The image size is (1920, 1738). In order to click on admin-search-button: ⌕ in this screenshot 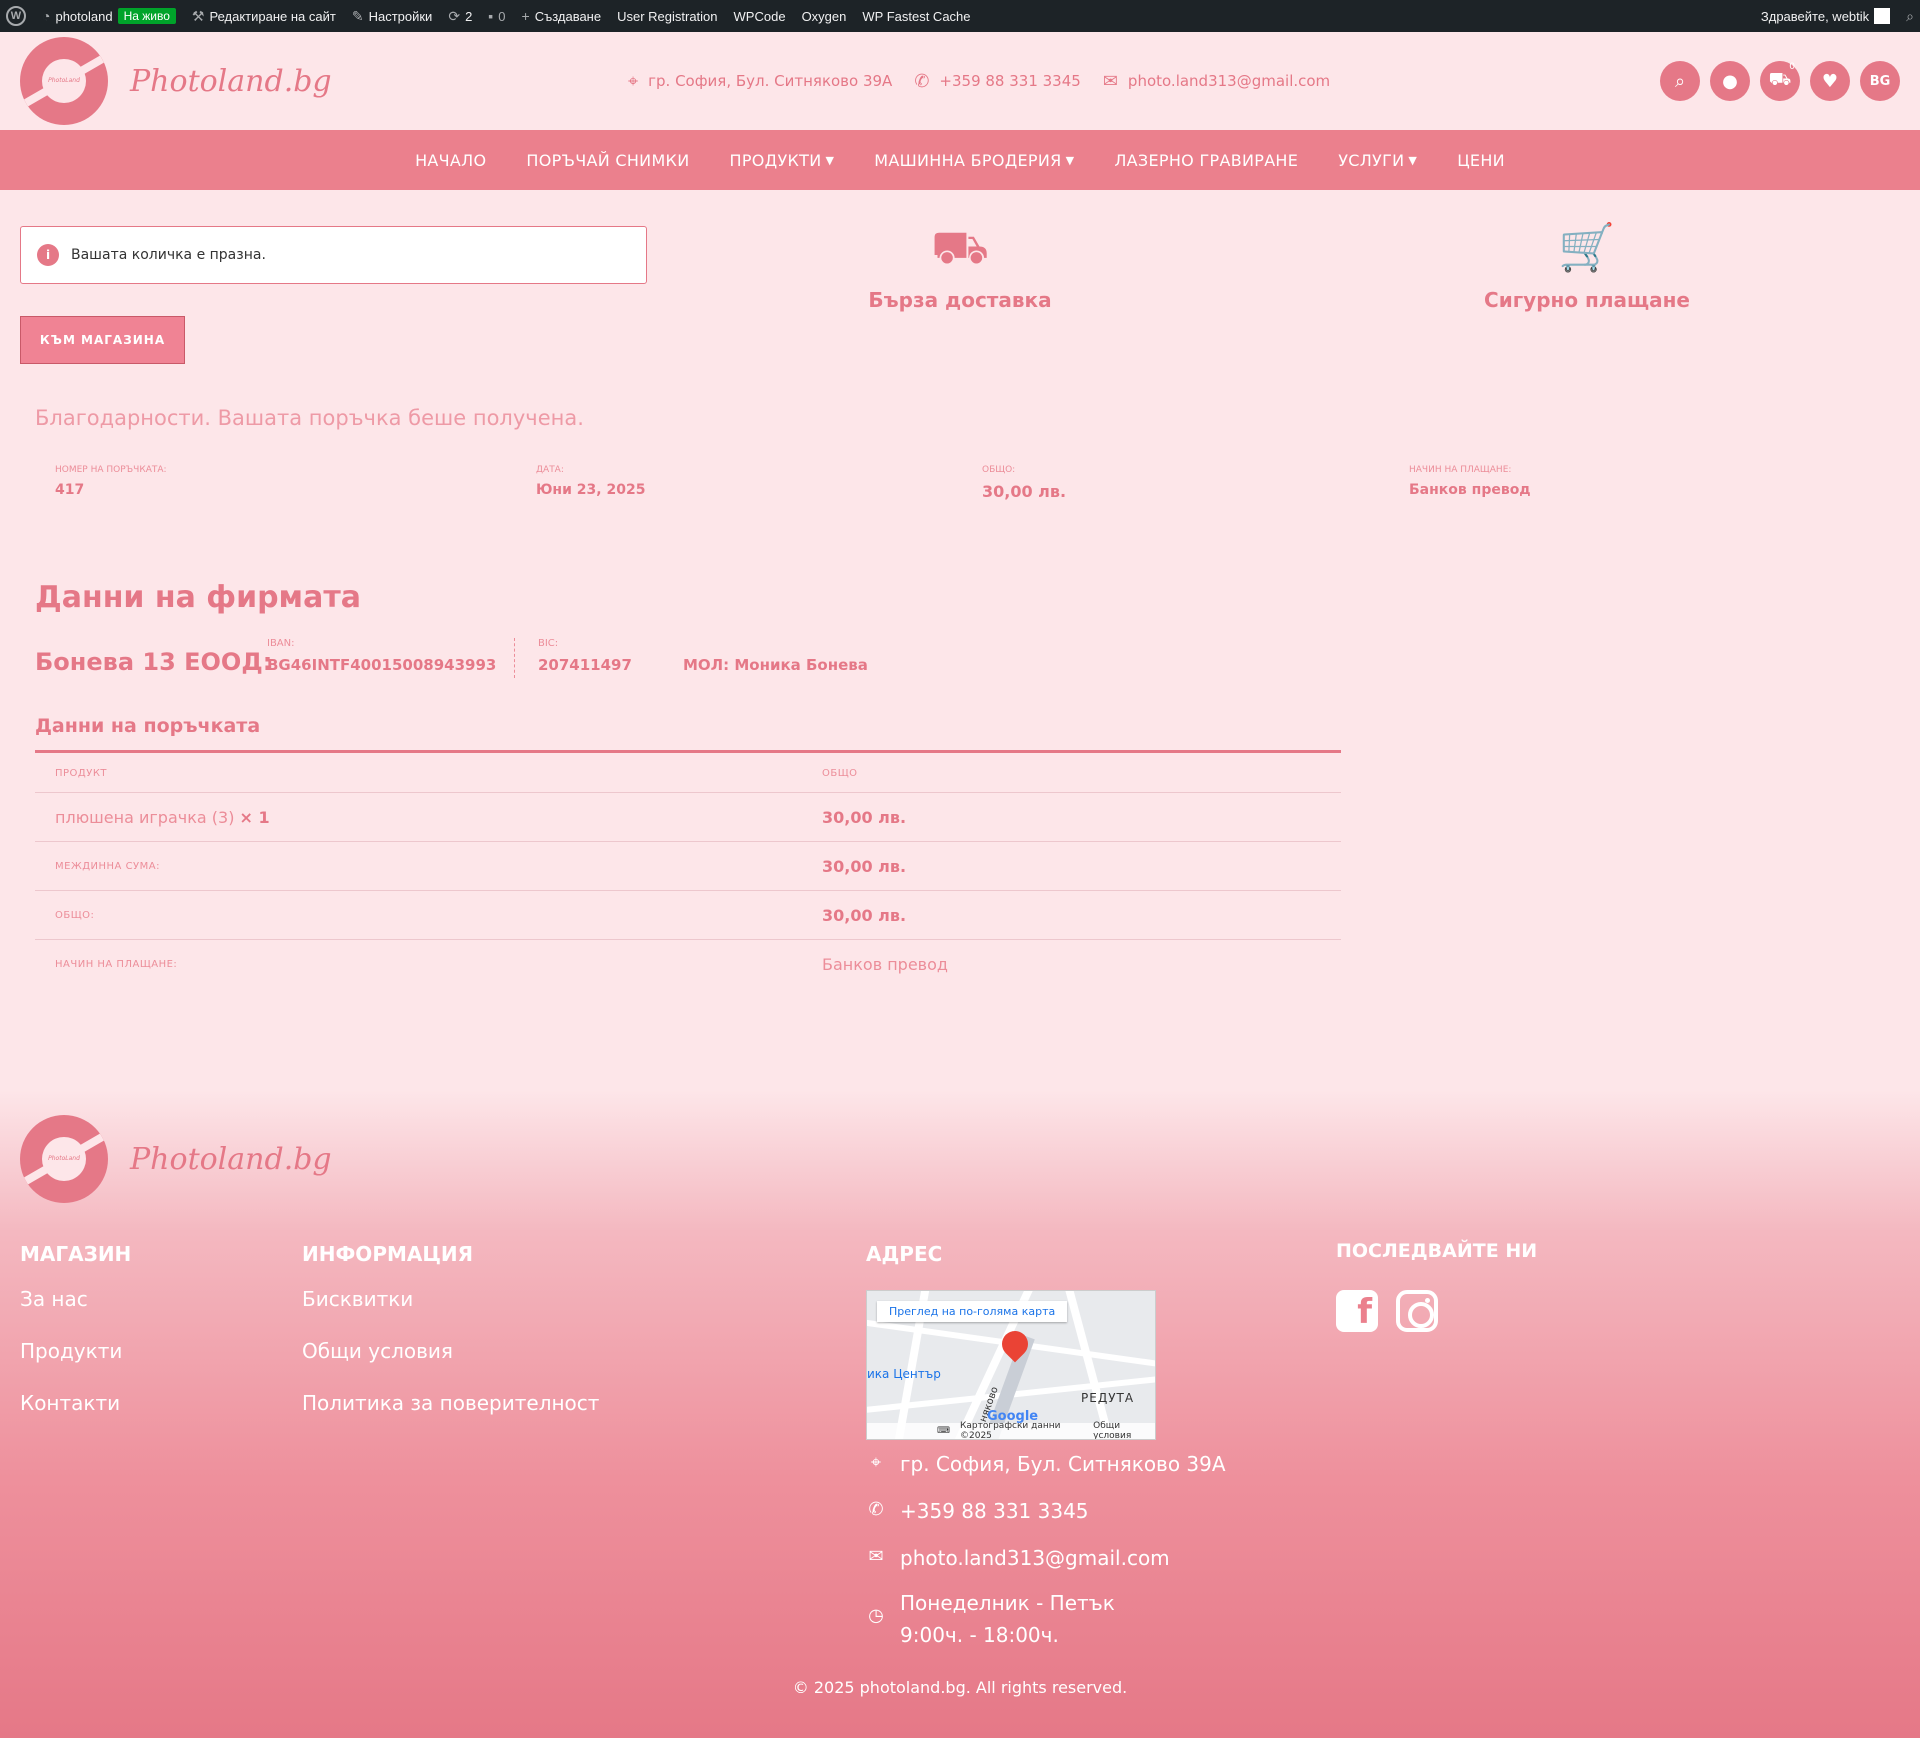, I will do `click(1910, 16)`.